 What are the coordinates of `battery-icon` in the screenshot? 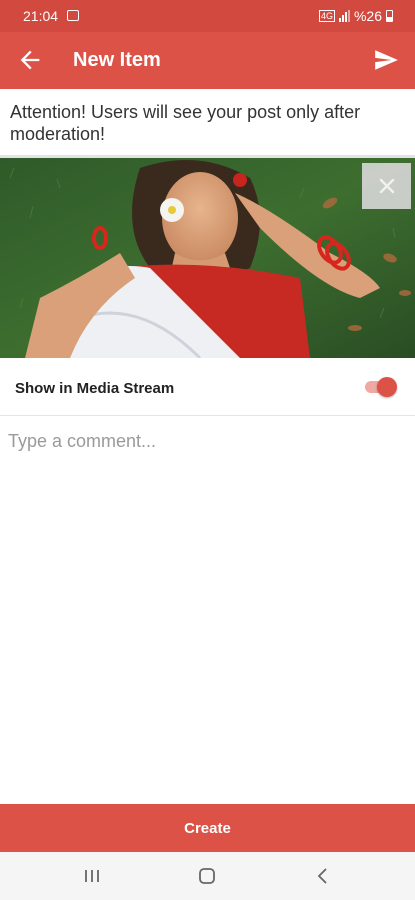 It's located at (389, 16).